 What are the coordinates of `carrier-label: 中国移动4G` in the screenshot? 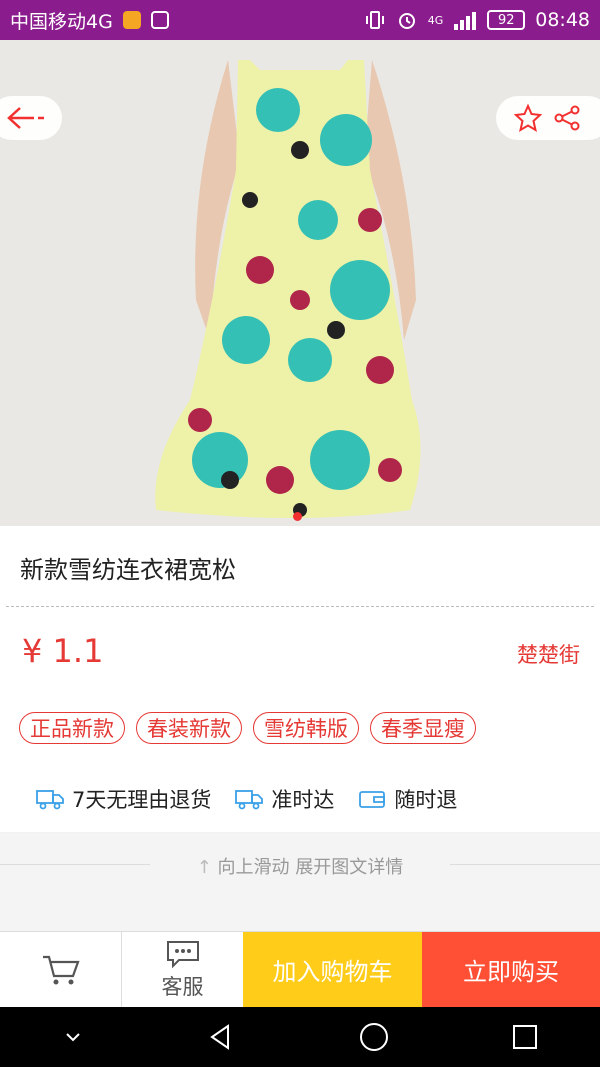 It's located at (61, 21).